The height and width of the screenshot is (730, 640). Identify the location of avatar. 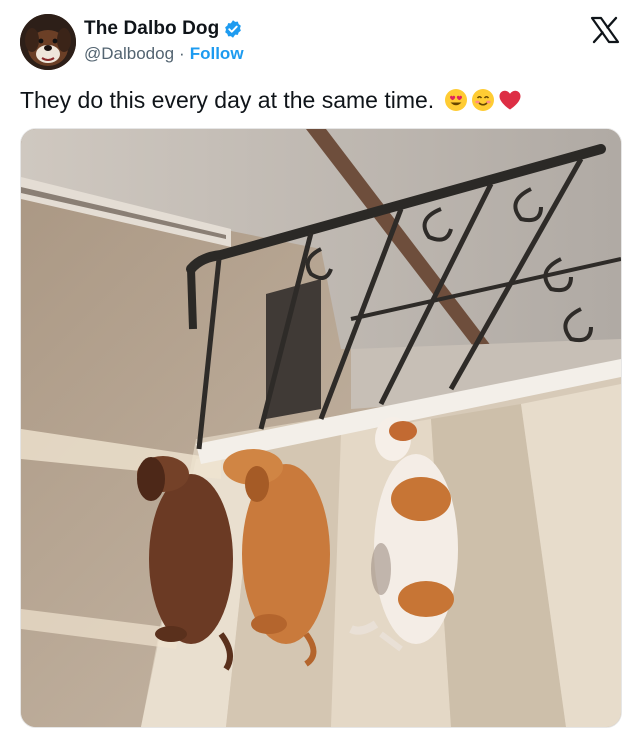
(48, 42).